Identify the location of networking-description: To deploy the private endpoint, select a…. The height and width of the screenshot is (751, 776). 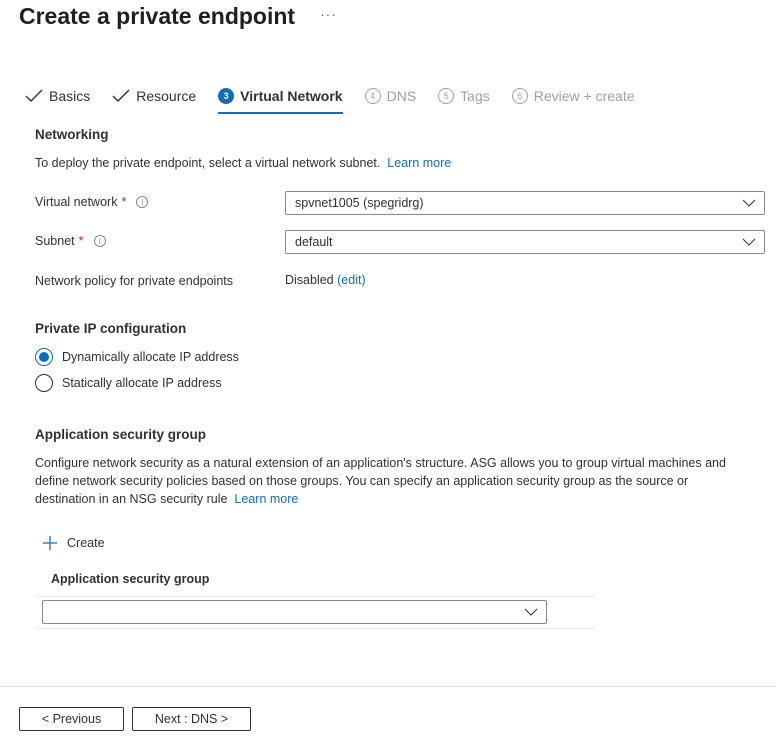
(243, 163).